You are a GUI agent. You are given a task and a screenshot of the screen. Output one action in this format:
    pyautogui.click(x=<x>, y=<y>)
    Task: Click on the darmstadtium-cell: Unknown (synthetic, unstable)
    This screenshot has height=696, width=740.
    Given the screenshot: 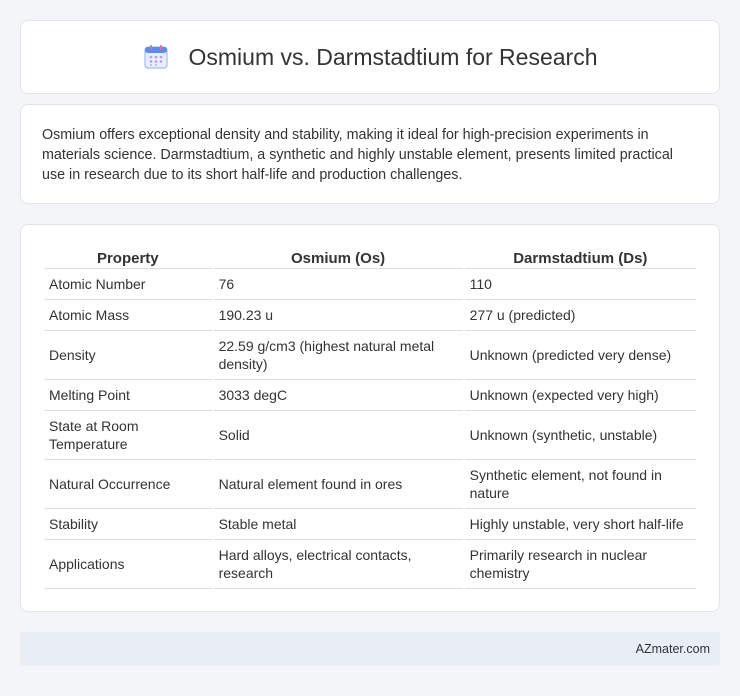 What is the action you would take?
    pyautogui.click(x=580, y=435)
    